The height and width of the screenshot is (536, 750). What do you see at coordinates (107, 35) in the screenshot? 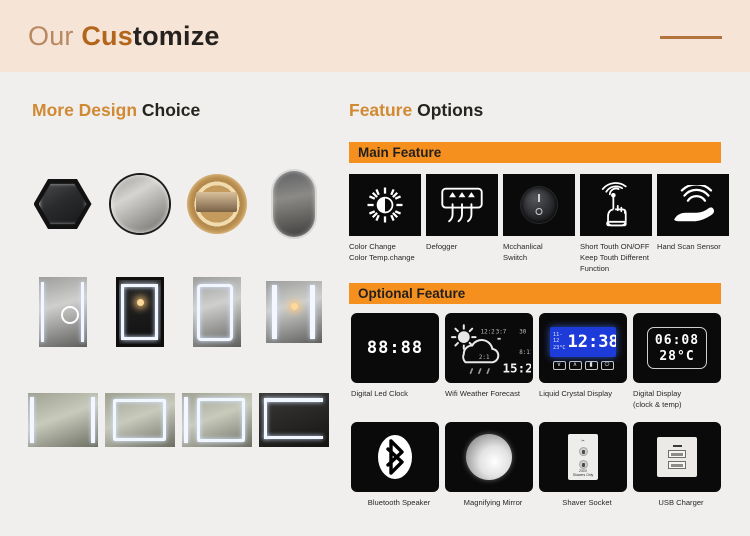
I see `page-title-accent: Cus` at bounding box center [107, 35].